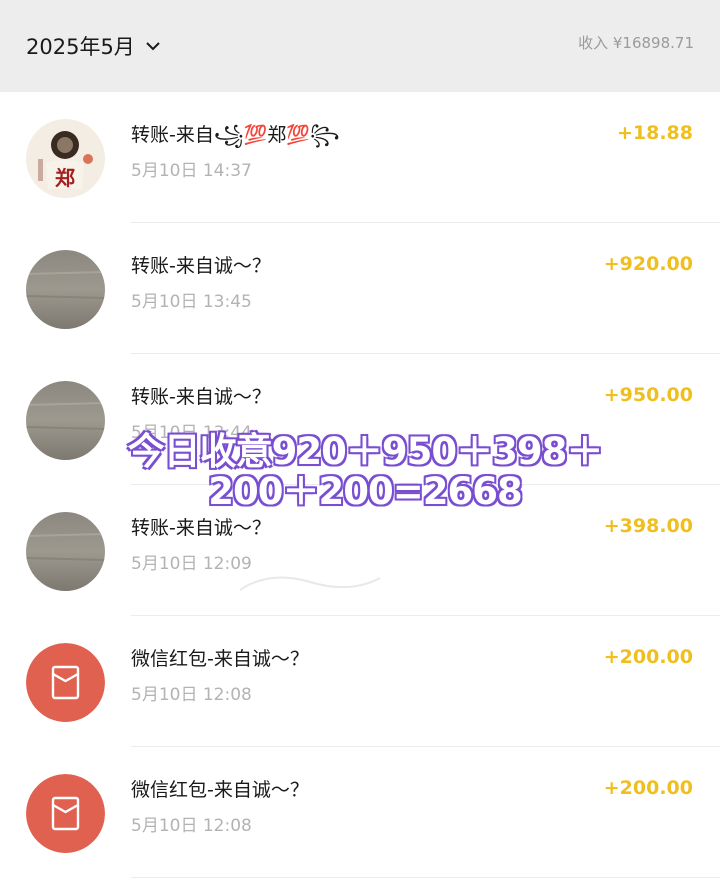  Describe the element at coordinates (636, 43) in the screenshot. I see `income-total: 收入 ¥16898.71` at that location.